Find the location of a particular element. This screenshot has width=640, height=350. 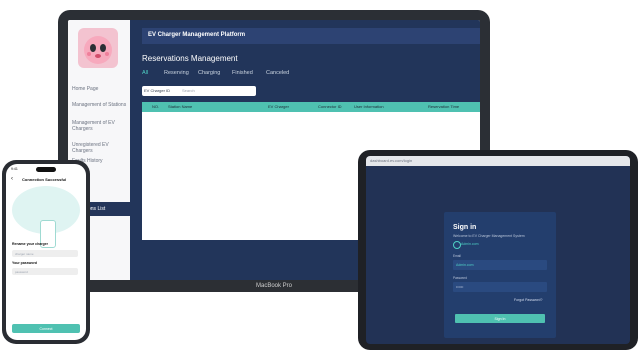

signin-title: Sign in is located at coordinates (465, 227).